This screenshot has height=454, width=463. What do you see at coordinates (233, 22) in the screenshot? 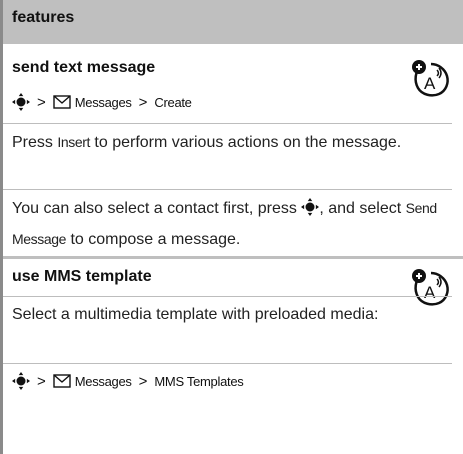
I see `table-header: features` at bounding box center [233, 22].